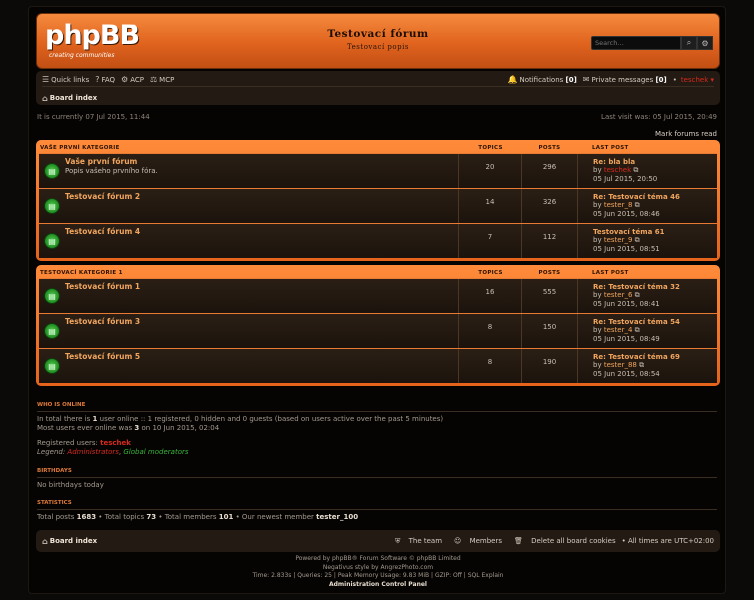 The width and height of the screenshot is (754, 600). I want to click on text: Legend:, so click(52, 452).